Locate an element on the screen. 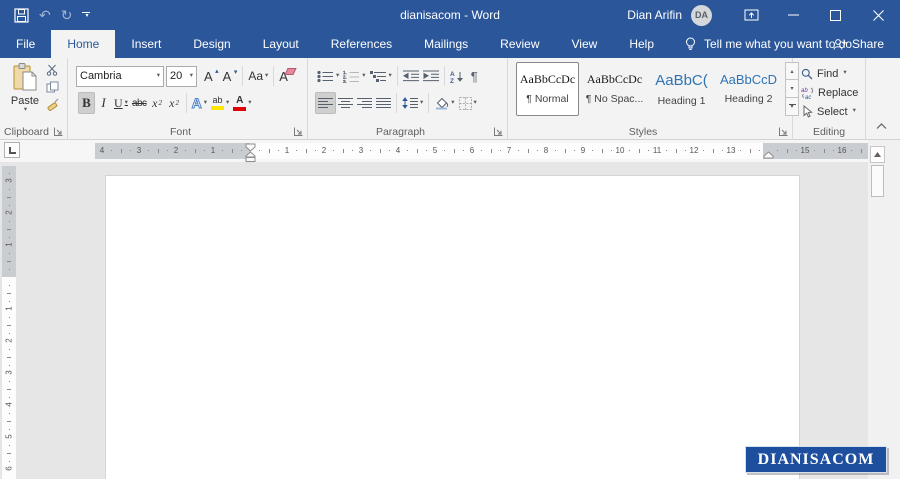 Image resolution: width=900 pixels, height=479 pixels. tab-review: Review is located at coordinates (519, 44).